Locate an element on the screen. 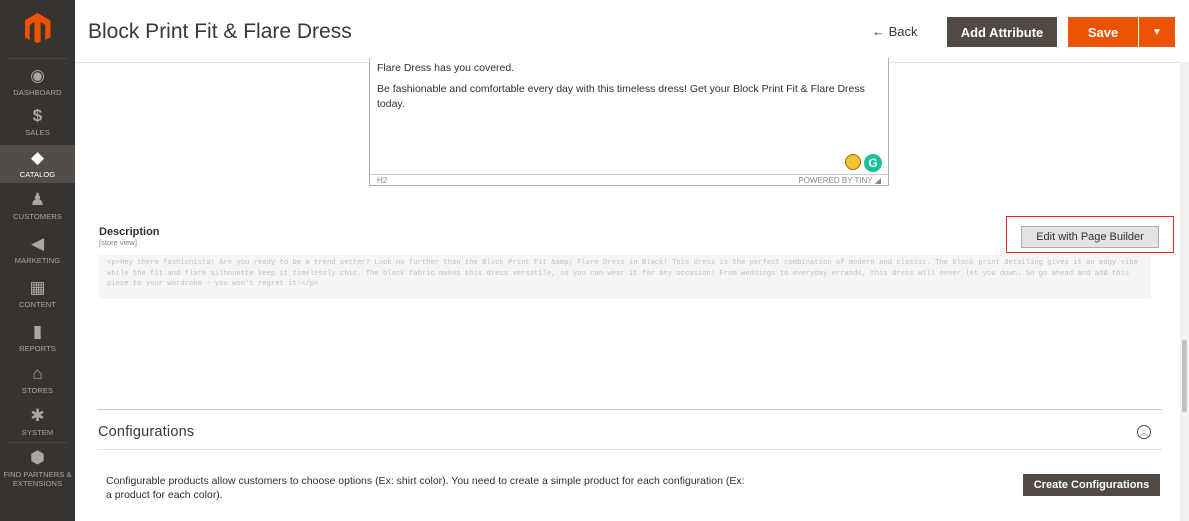 Image resolution: width=1189 pixels, height=521 pixels. sidebar-item-label: Dashboard is located at coordinates (37, 92).